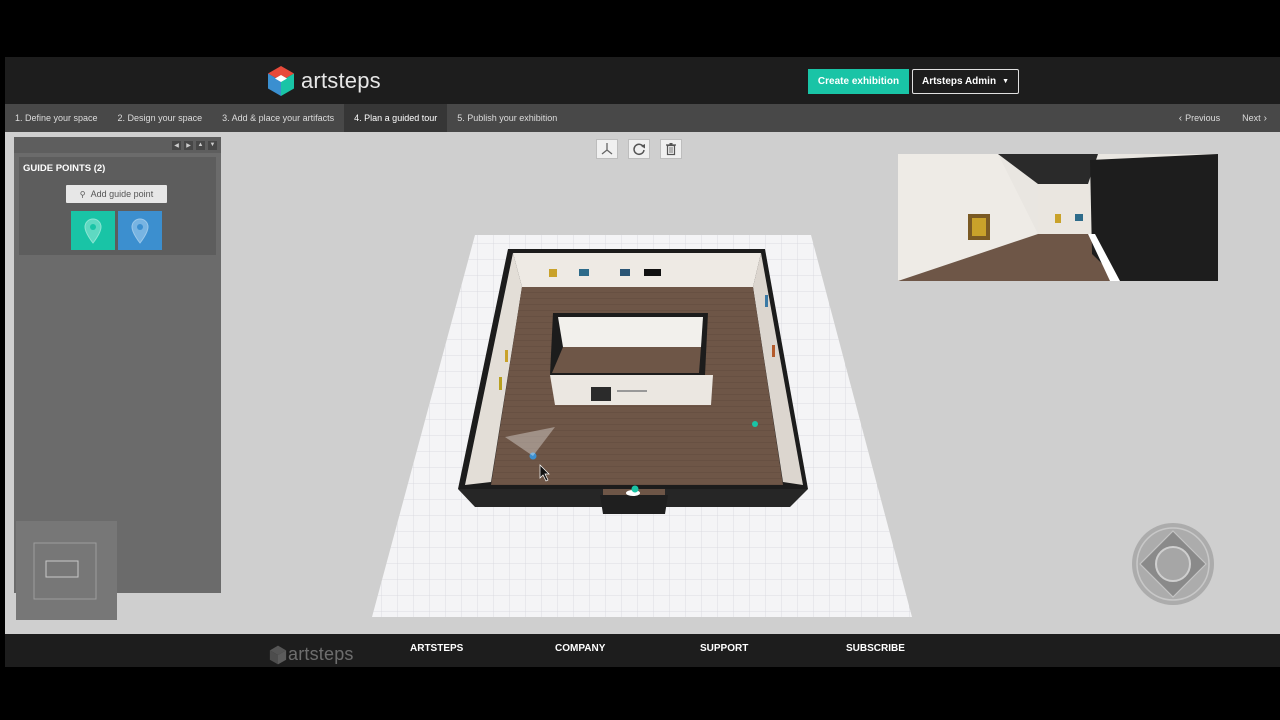 The width and height of the screenshot is (1280, 720). Describe the element at coordinates (1251, 117) in the screenshot. I see `next-label: Next` at that location.